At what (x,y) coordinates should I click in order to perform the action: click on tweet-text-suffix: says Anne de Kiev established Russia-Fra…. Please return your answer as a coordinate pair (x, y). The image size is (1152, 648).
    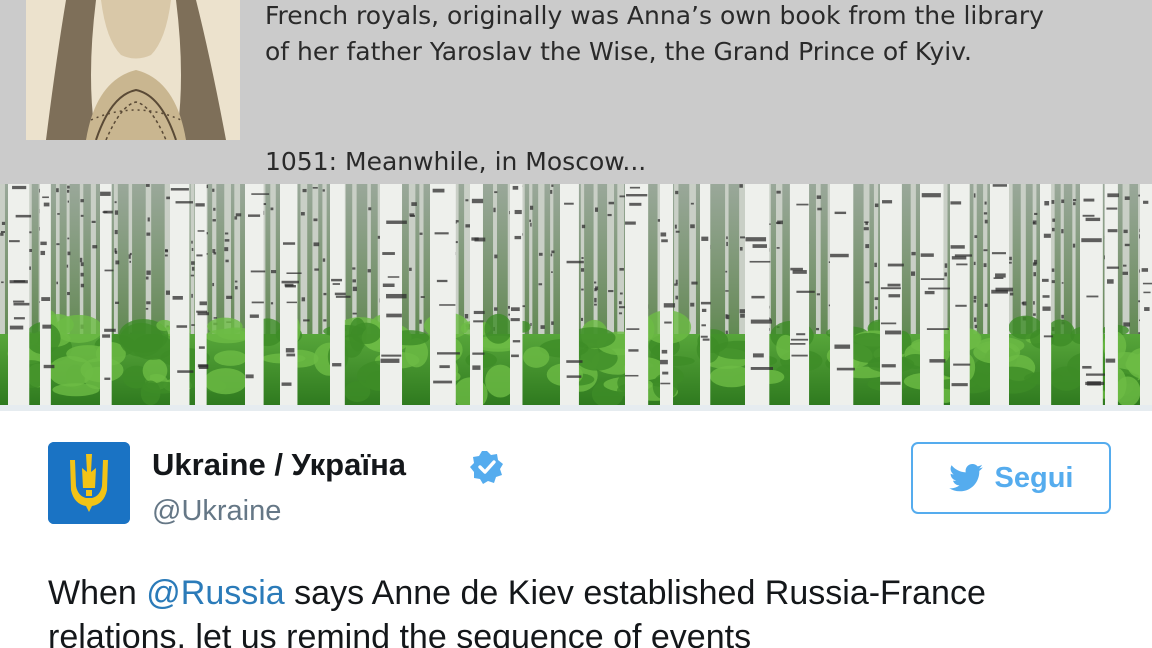
    Looking at the image, I should click on (635, 593).